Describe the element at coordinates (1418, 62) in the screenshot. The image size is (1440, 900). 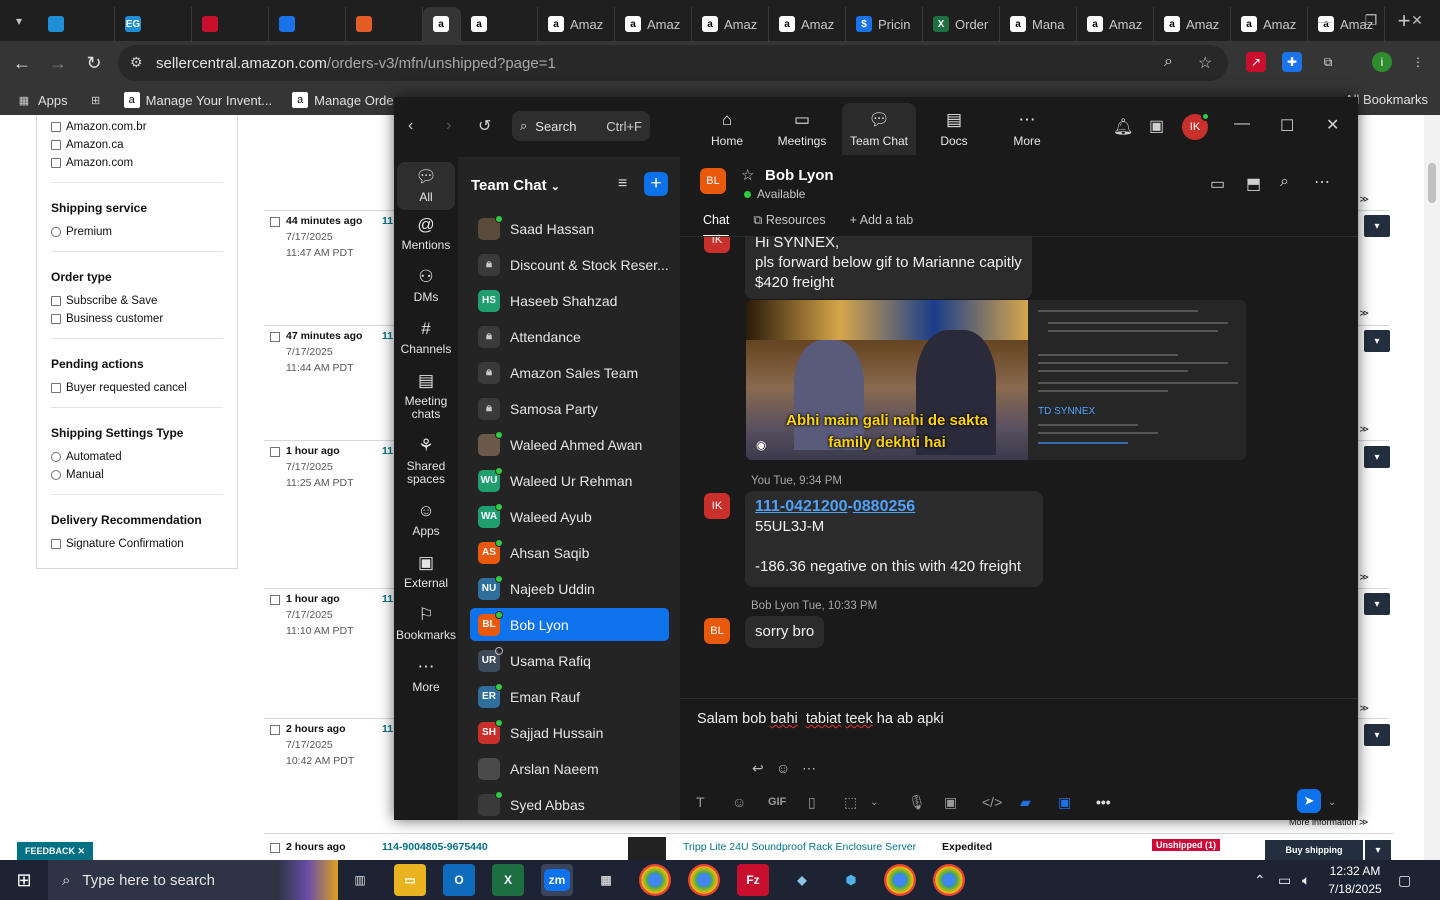
I see `browser-menu-icon: ⋮` at that location.